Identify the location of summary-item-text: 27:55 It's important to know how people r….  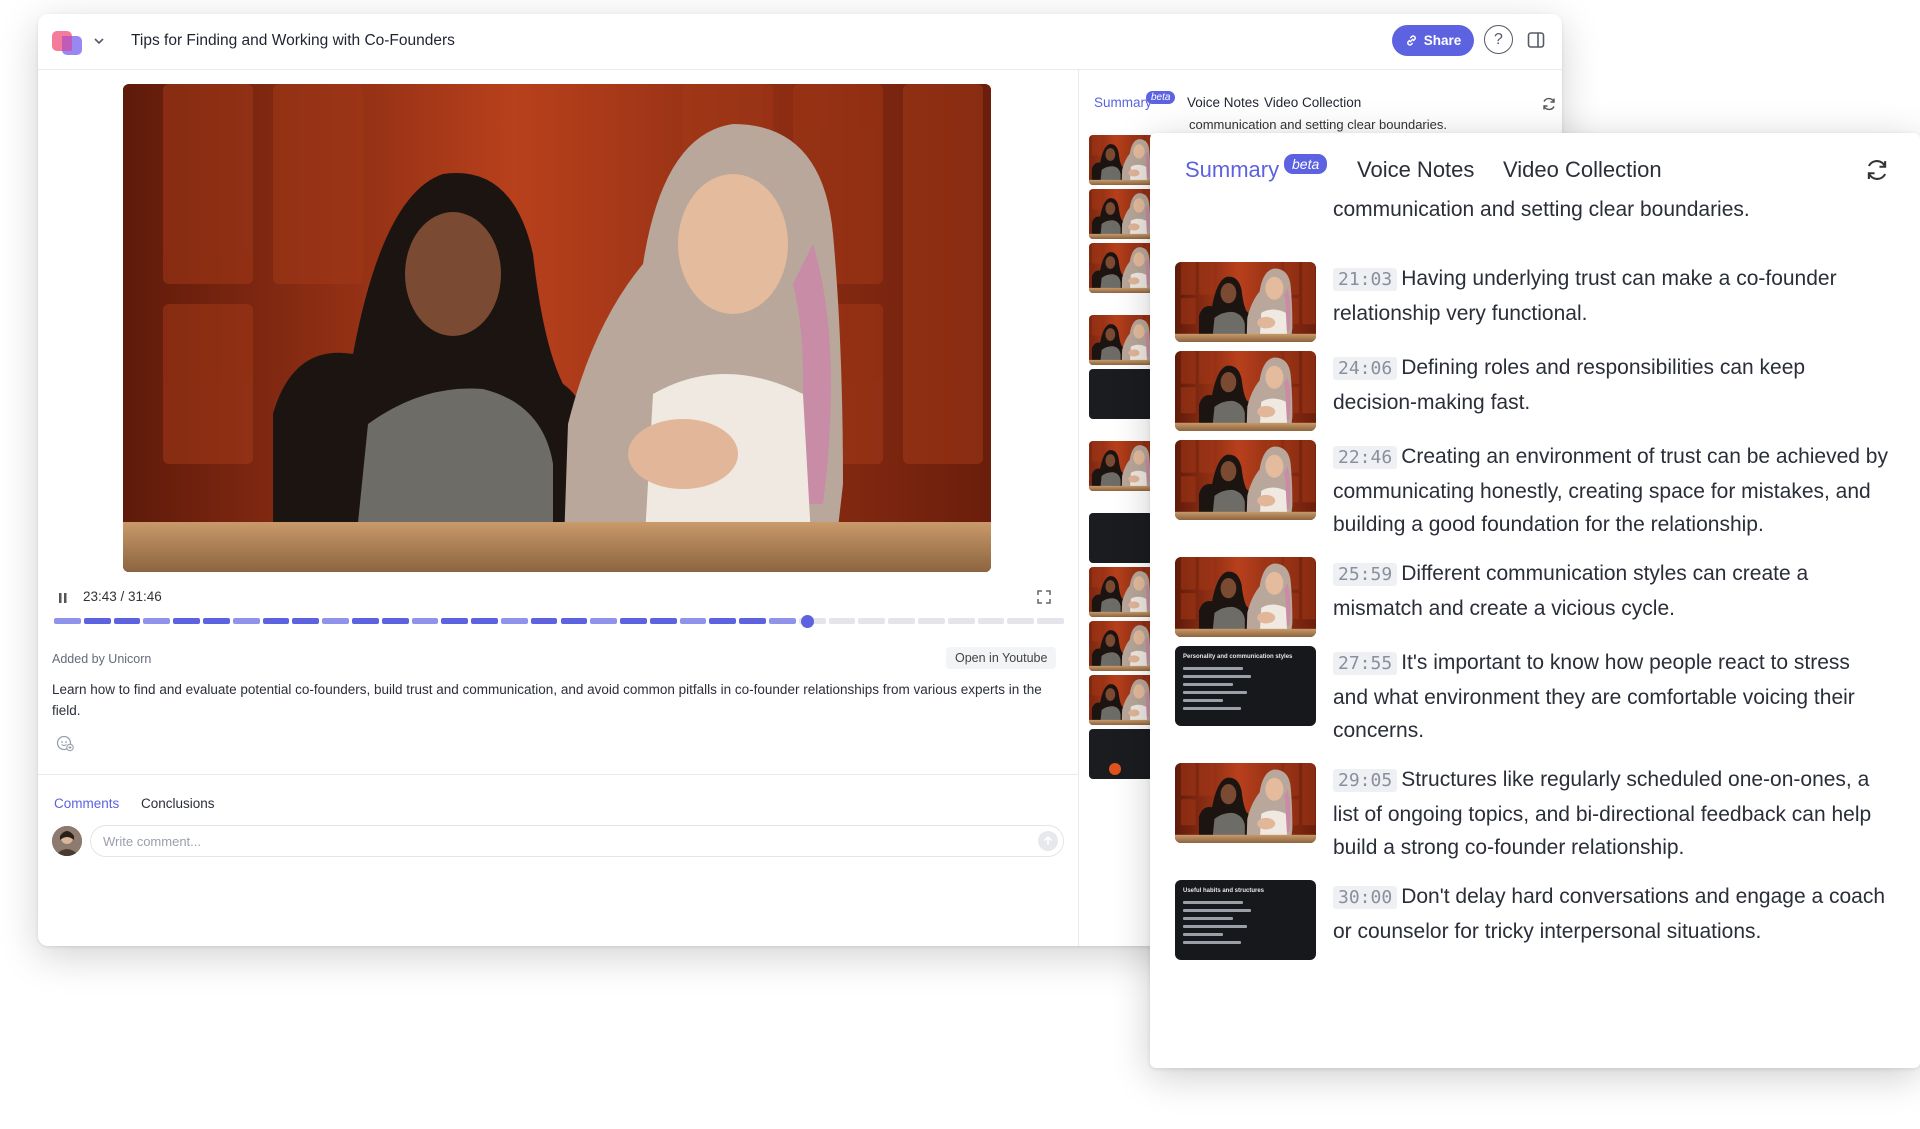
(1610, 697).